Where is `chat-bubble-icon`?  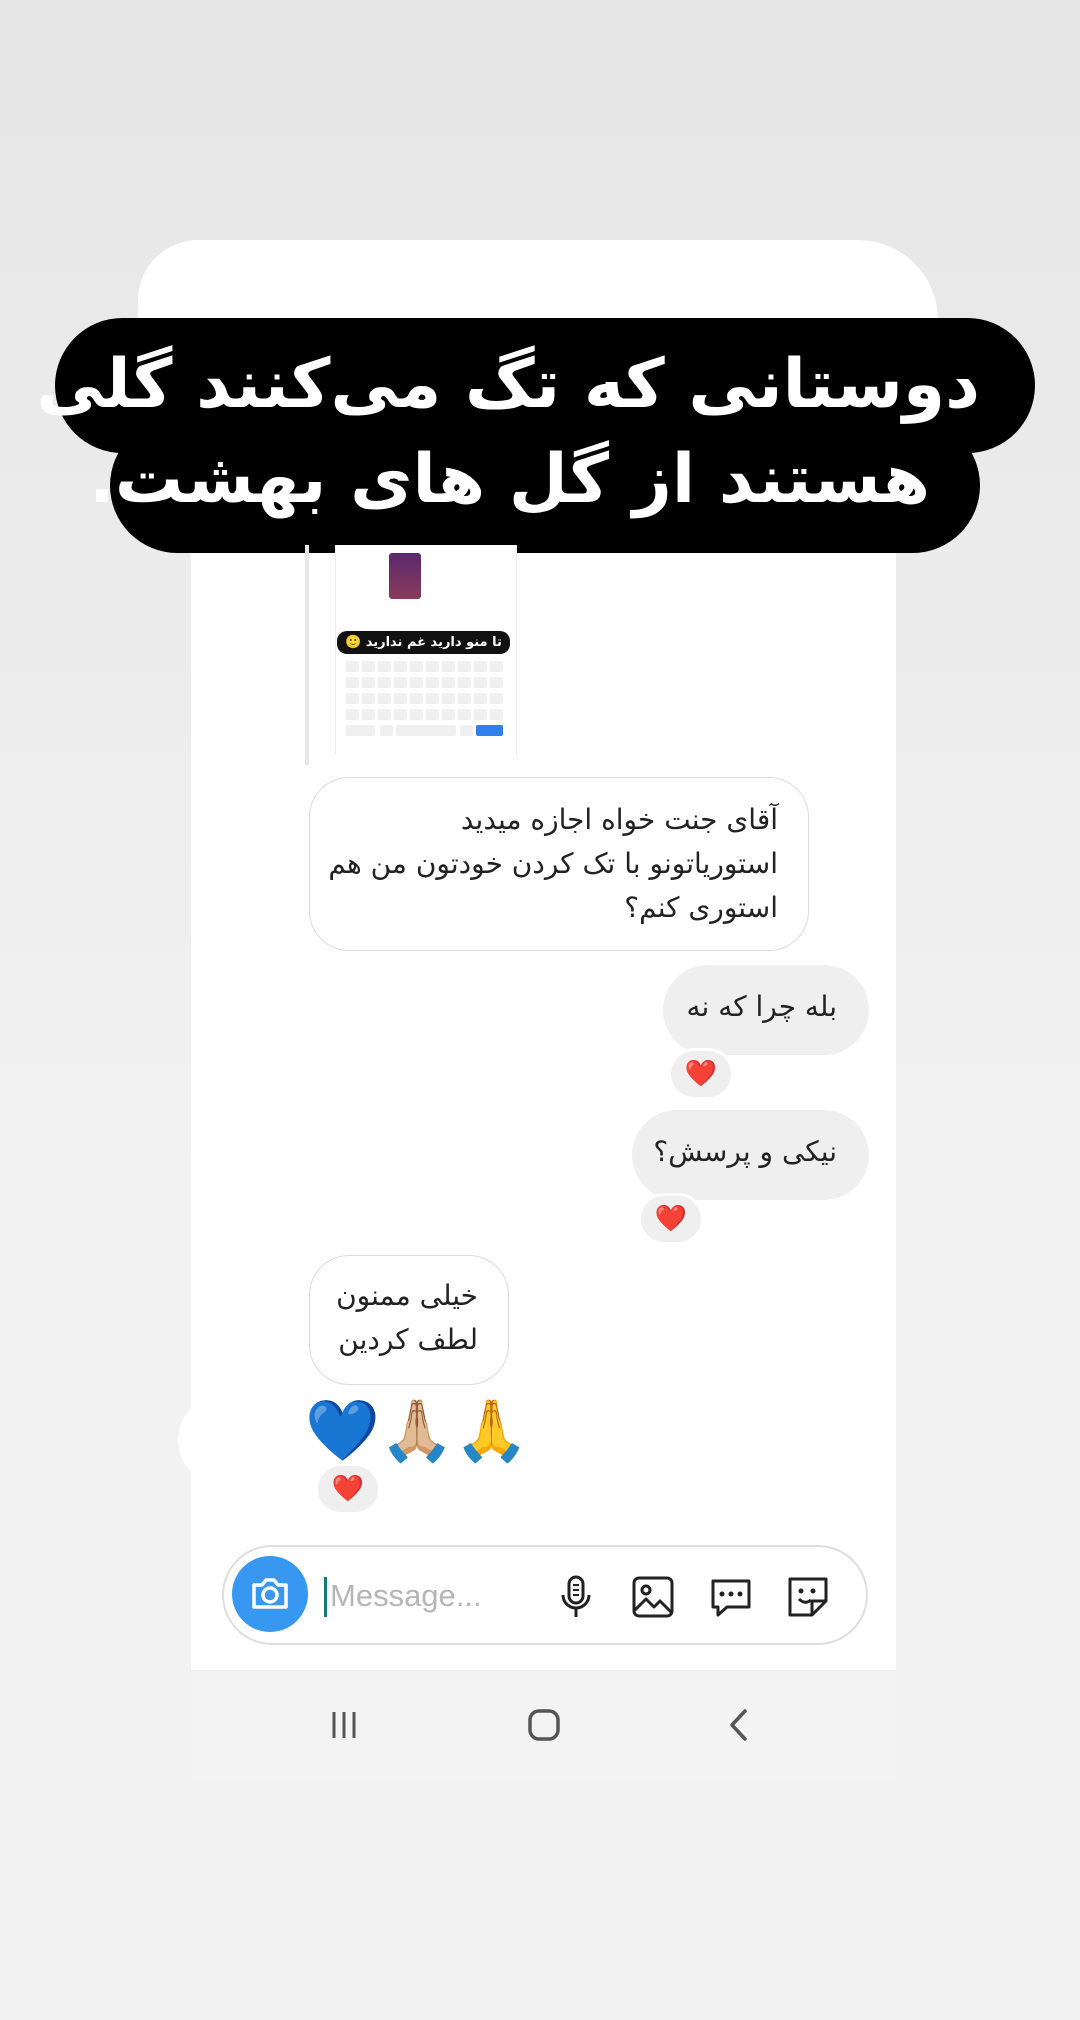 chat-bubble-icon is located at coordinates (731, 1598).